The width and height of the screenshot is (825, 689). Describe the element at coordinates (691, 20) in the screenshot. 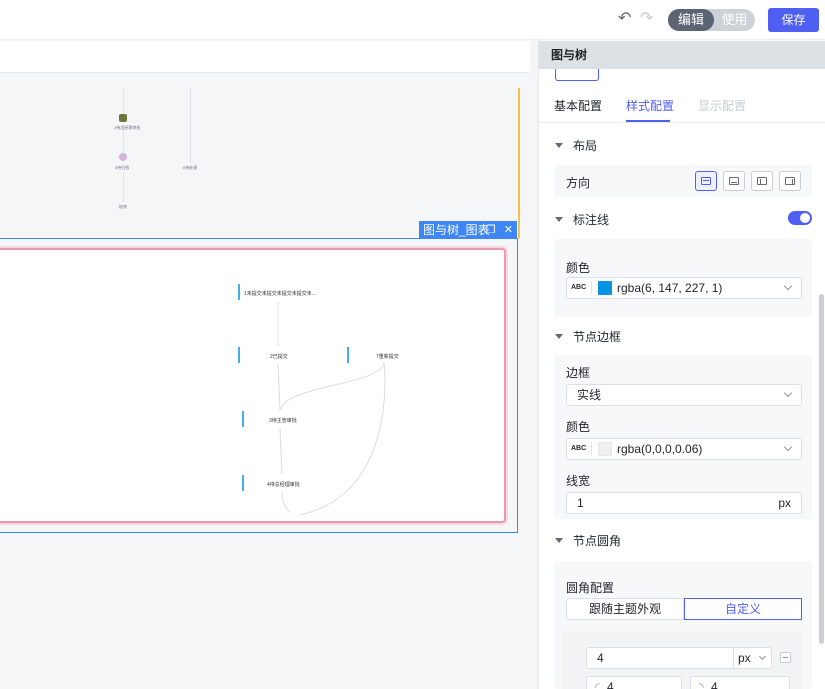

I see `mode-edit-option: 编辑` at that location.